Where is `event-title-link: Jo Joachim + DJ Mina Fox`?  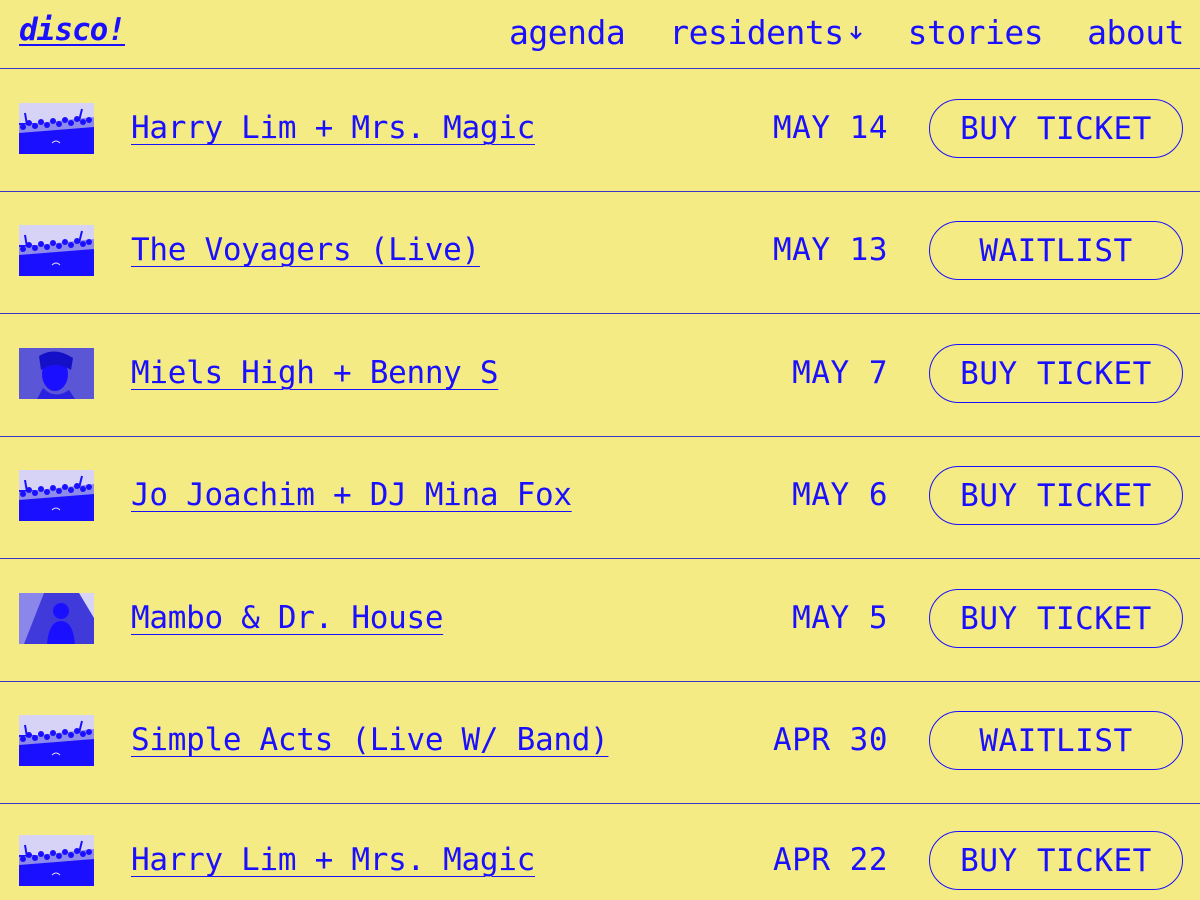
event-title-link: Jo Joachim + DJ Mina Fox is located at coordinates (351, 495).